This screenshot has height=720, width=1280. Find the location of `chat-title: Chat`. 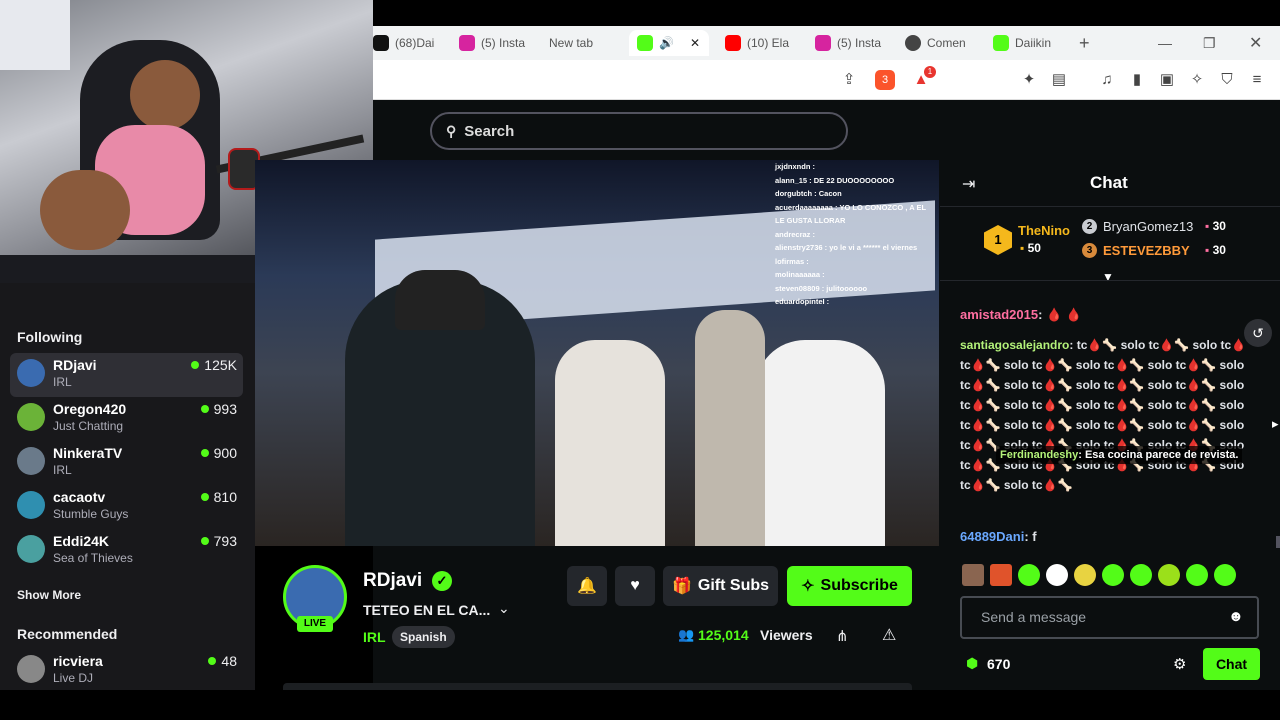

chat-title: Chat is located at coordinates (1109, 182).